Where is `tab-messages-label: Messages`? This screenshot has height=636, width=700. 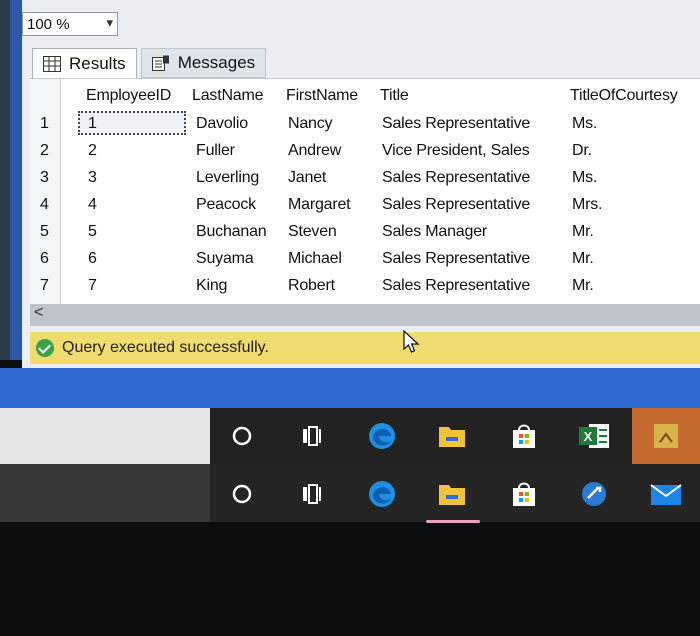
tab-messages-label: Messages is located at coordinates (216, 62).